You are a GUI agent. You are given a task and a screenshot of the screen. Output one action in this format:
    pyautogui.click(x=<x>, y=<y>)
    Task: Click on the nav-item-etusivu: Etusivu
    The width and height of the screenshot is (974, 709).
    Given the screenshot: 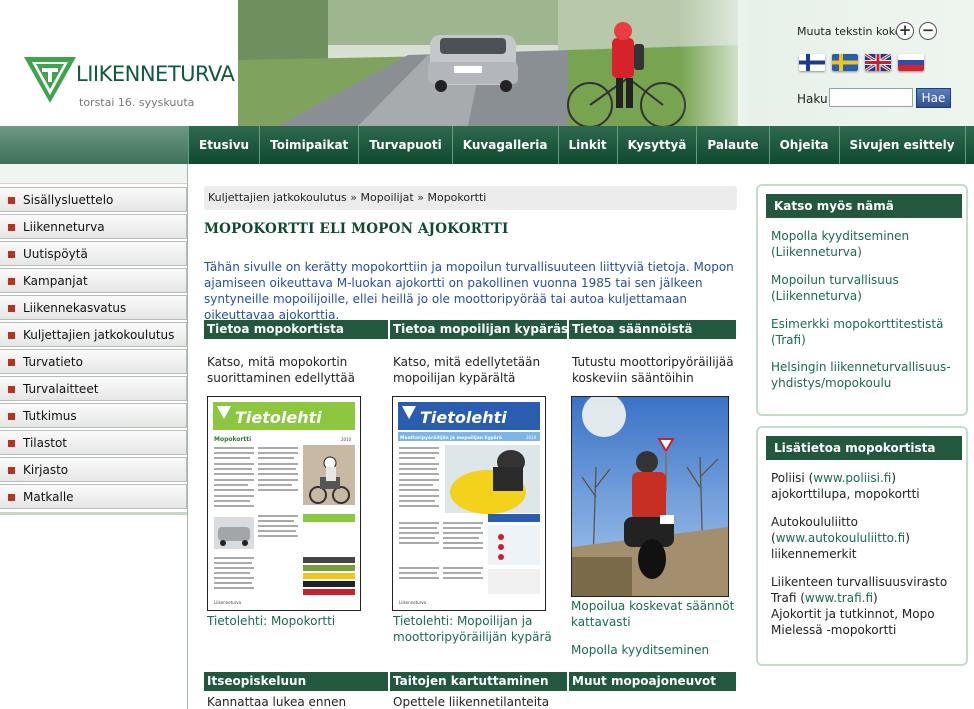 What is the action you would take?
    pyautogui.click(x=224, y=145)
    